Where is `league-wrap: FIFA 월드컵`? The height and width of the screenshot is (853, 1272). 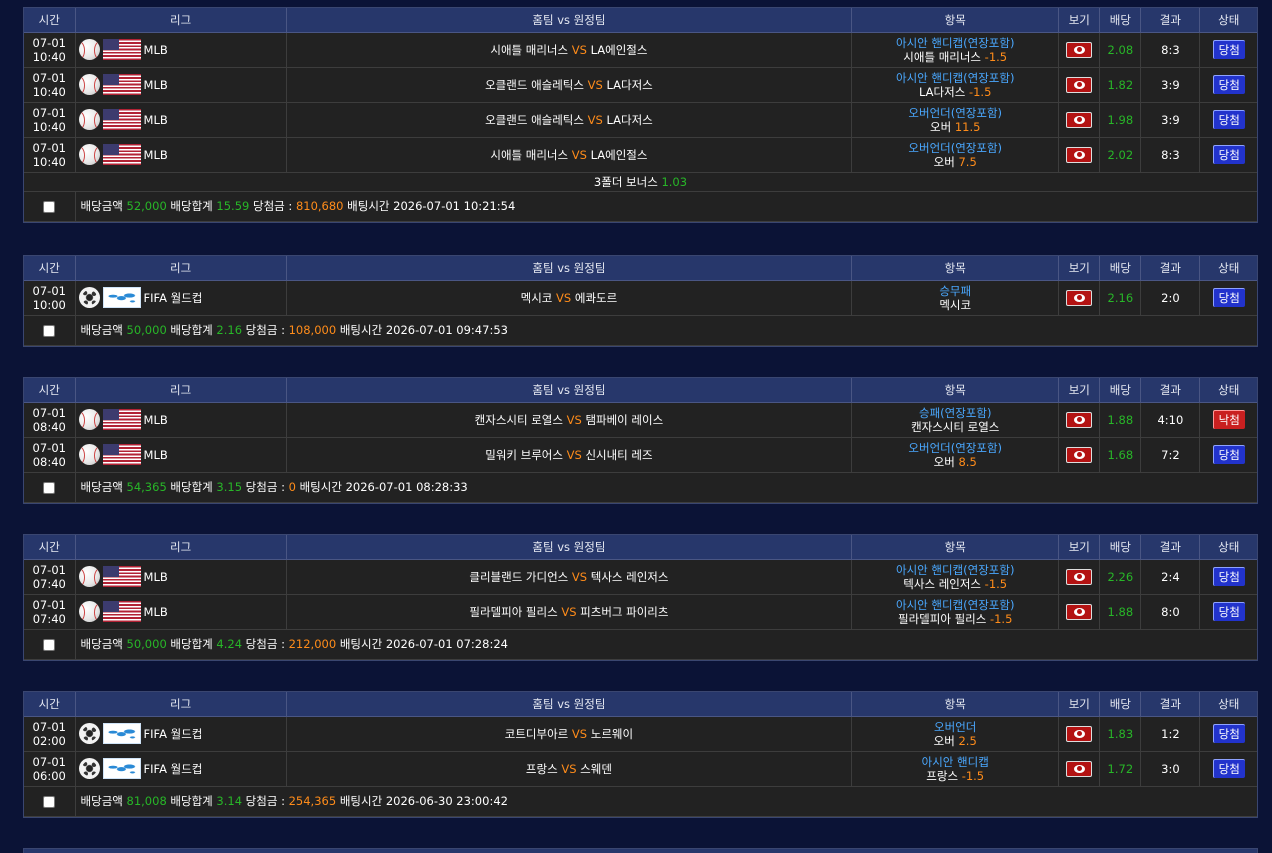 league-wrap: FIFA 월드컵 is located at coordinates (182, 297).